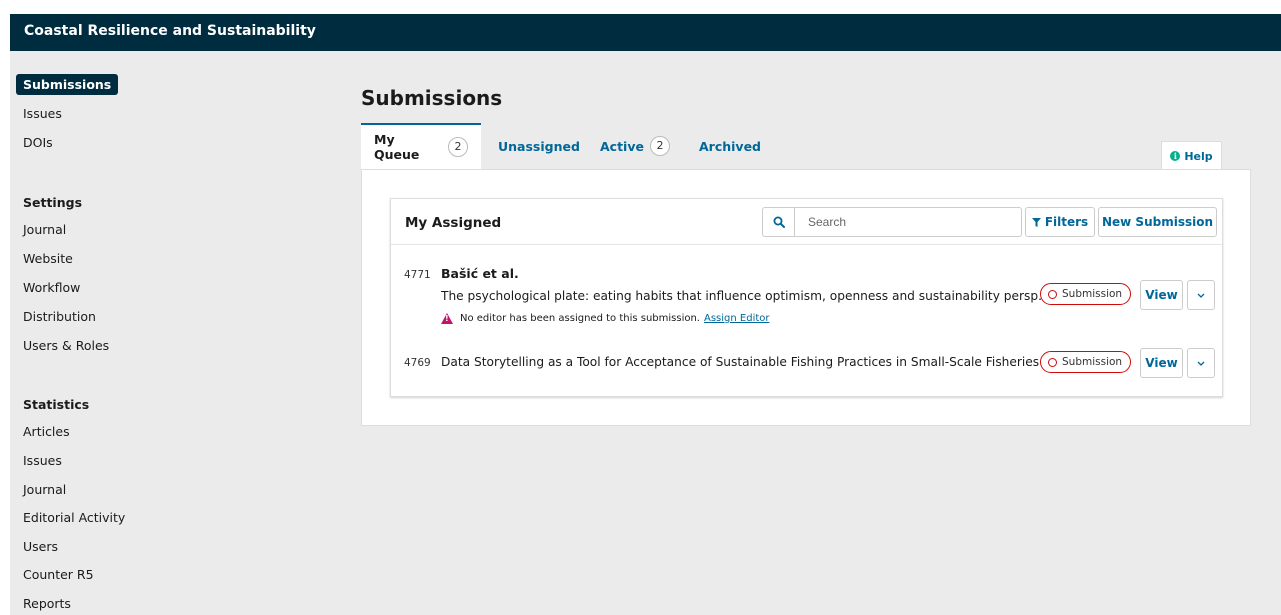 The width and height of the screenshot is (1281, 615). I want to click on sidebar-item-workflow: Workflow, so click(51, 287).